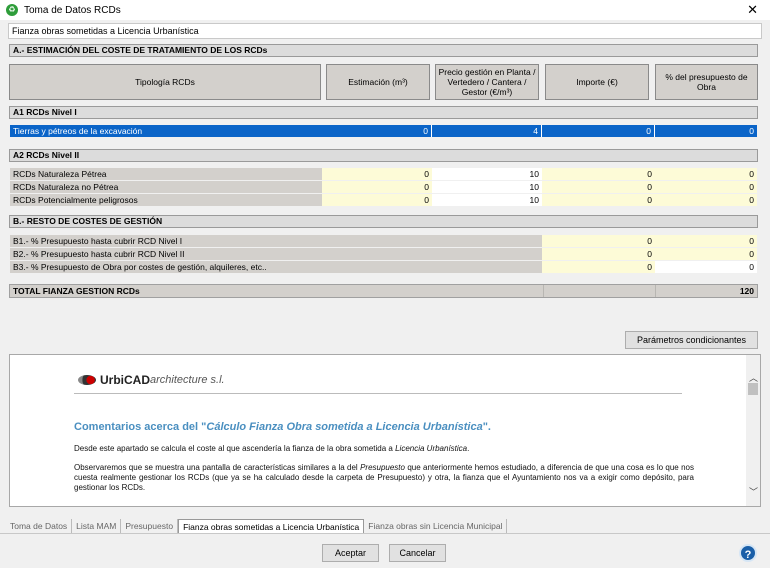 The width and height of the screenshot is (770, 568). I want to click on scroll-thumb, so click(753, 389).